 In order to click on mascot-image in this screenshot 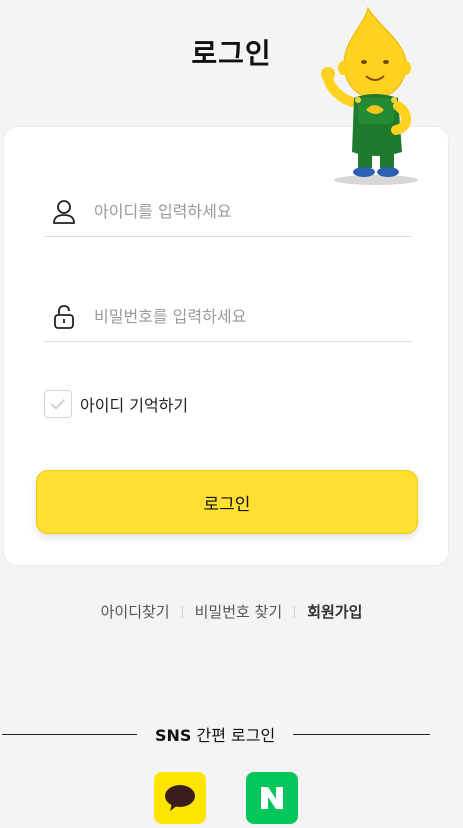, I will do `click(369, 95)`.